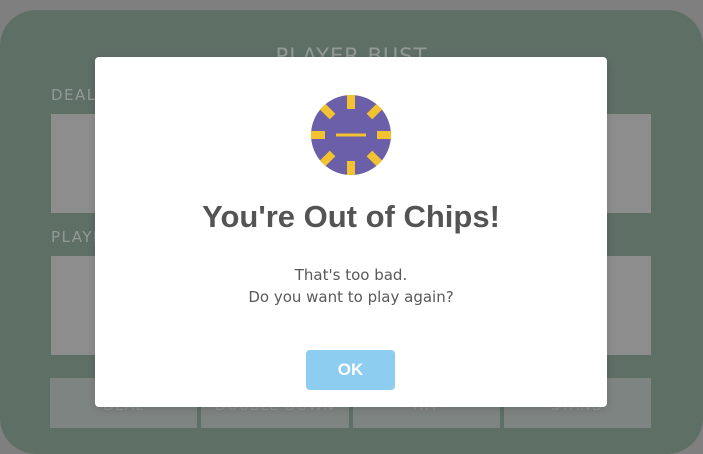  What do you see at coordinates (351, 135) in the screenshot?
I see `poker-chip-icon` at bounding box center [351, 135].